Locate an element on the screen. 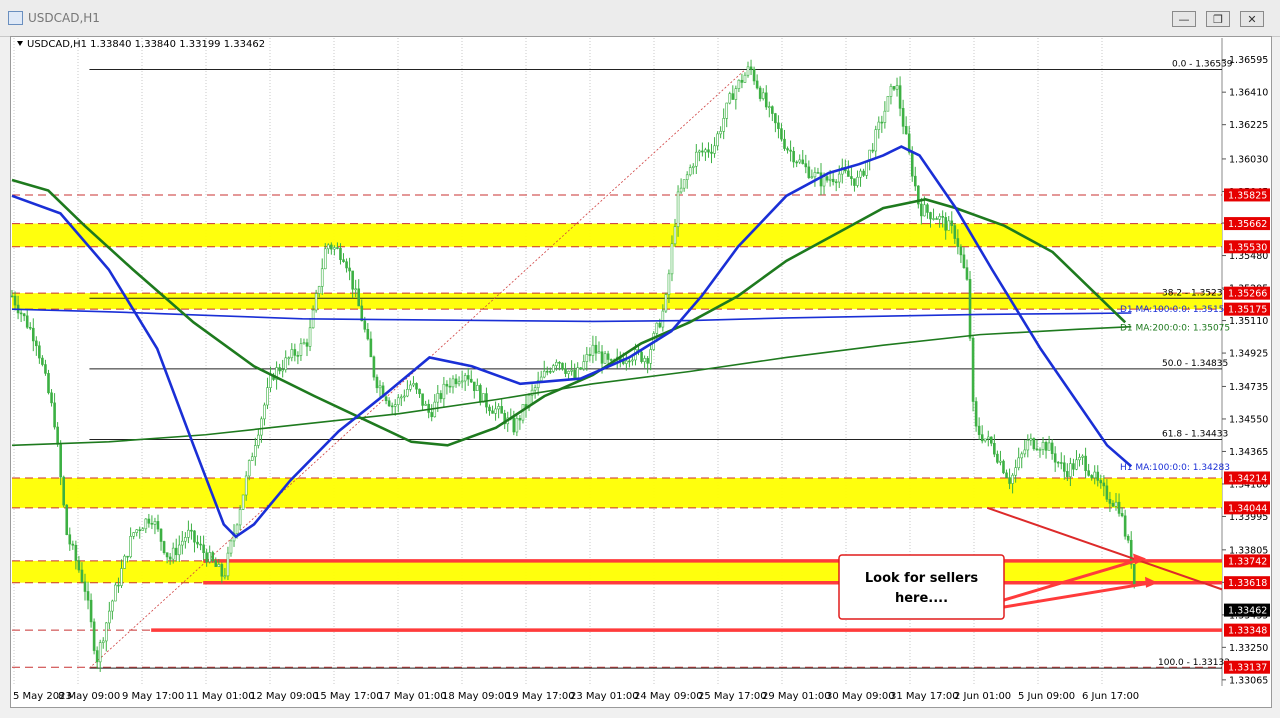  fib-level-label: 38.2 - 1.35237 is located at coordinates (1195, 293).